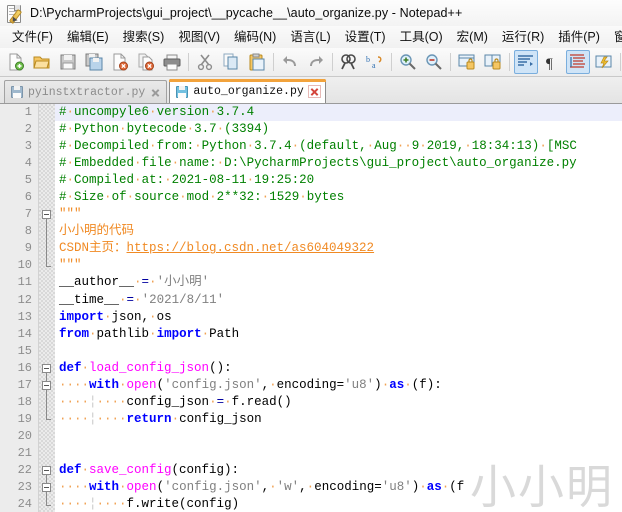 This screenshot has width=622, height=512. I want to click on code-line: from·pathlib·import·Path, so click(338, 334).